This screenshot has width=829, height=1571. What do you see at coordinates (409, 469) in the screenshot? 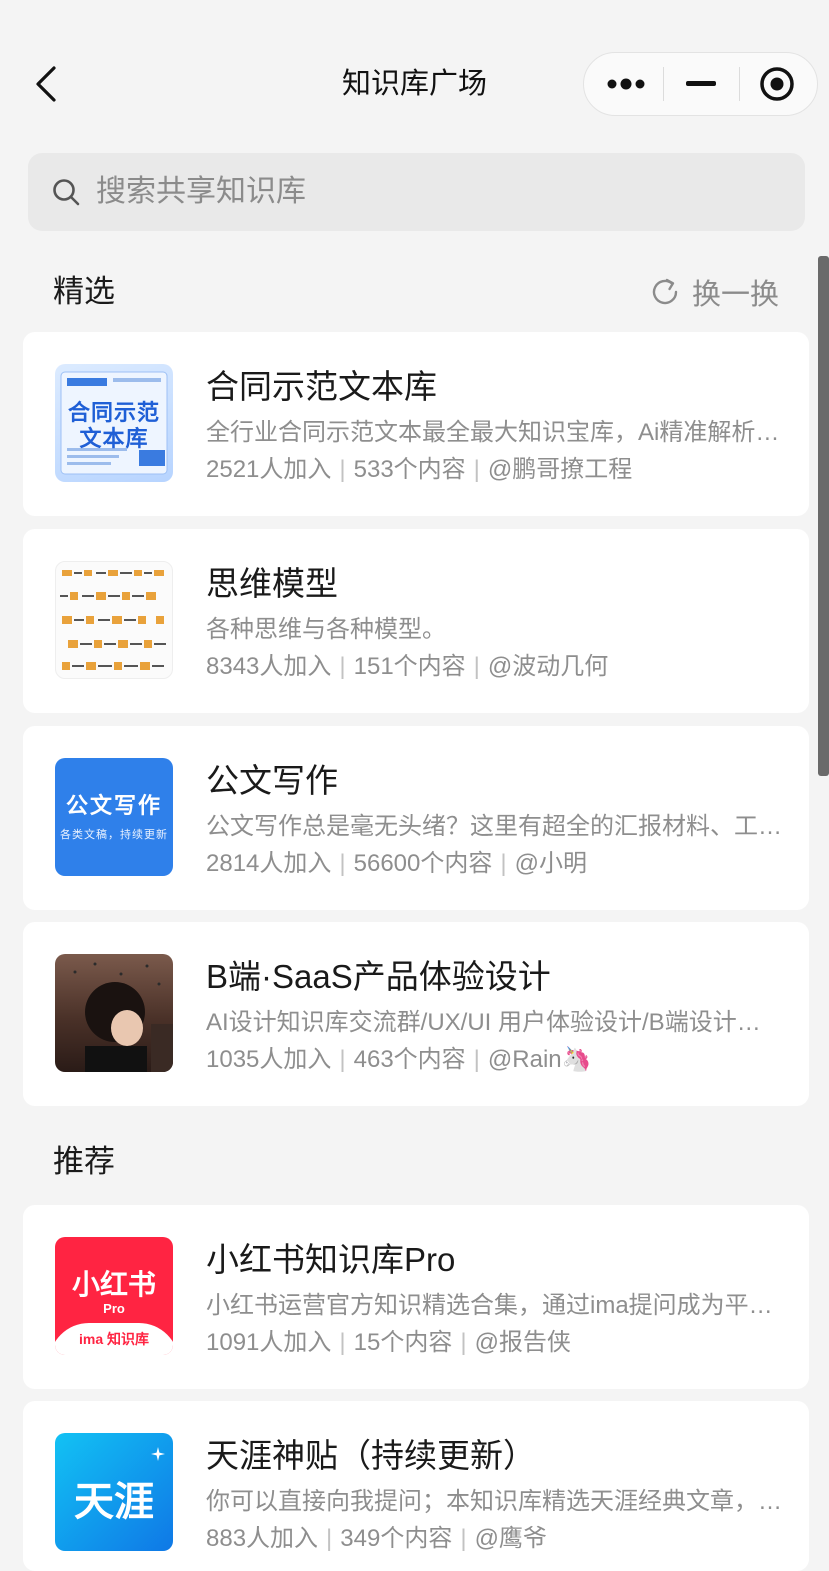
I see `content-count: 533个内容` at bounding box center [409, 469].